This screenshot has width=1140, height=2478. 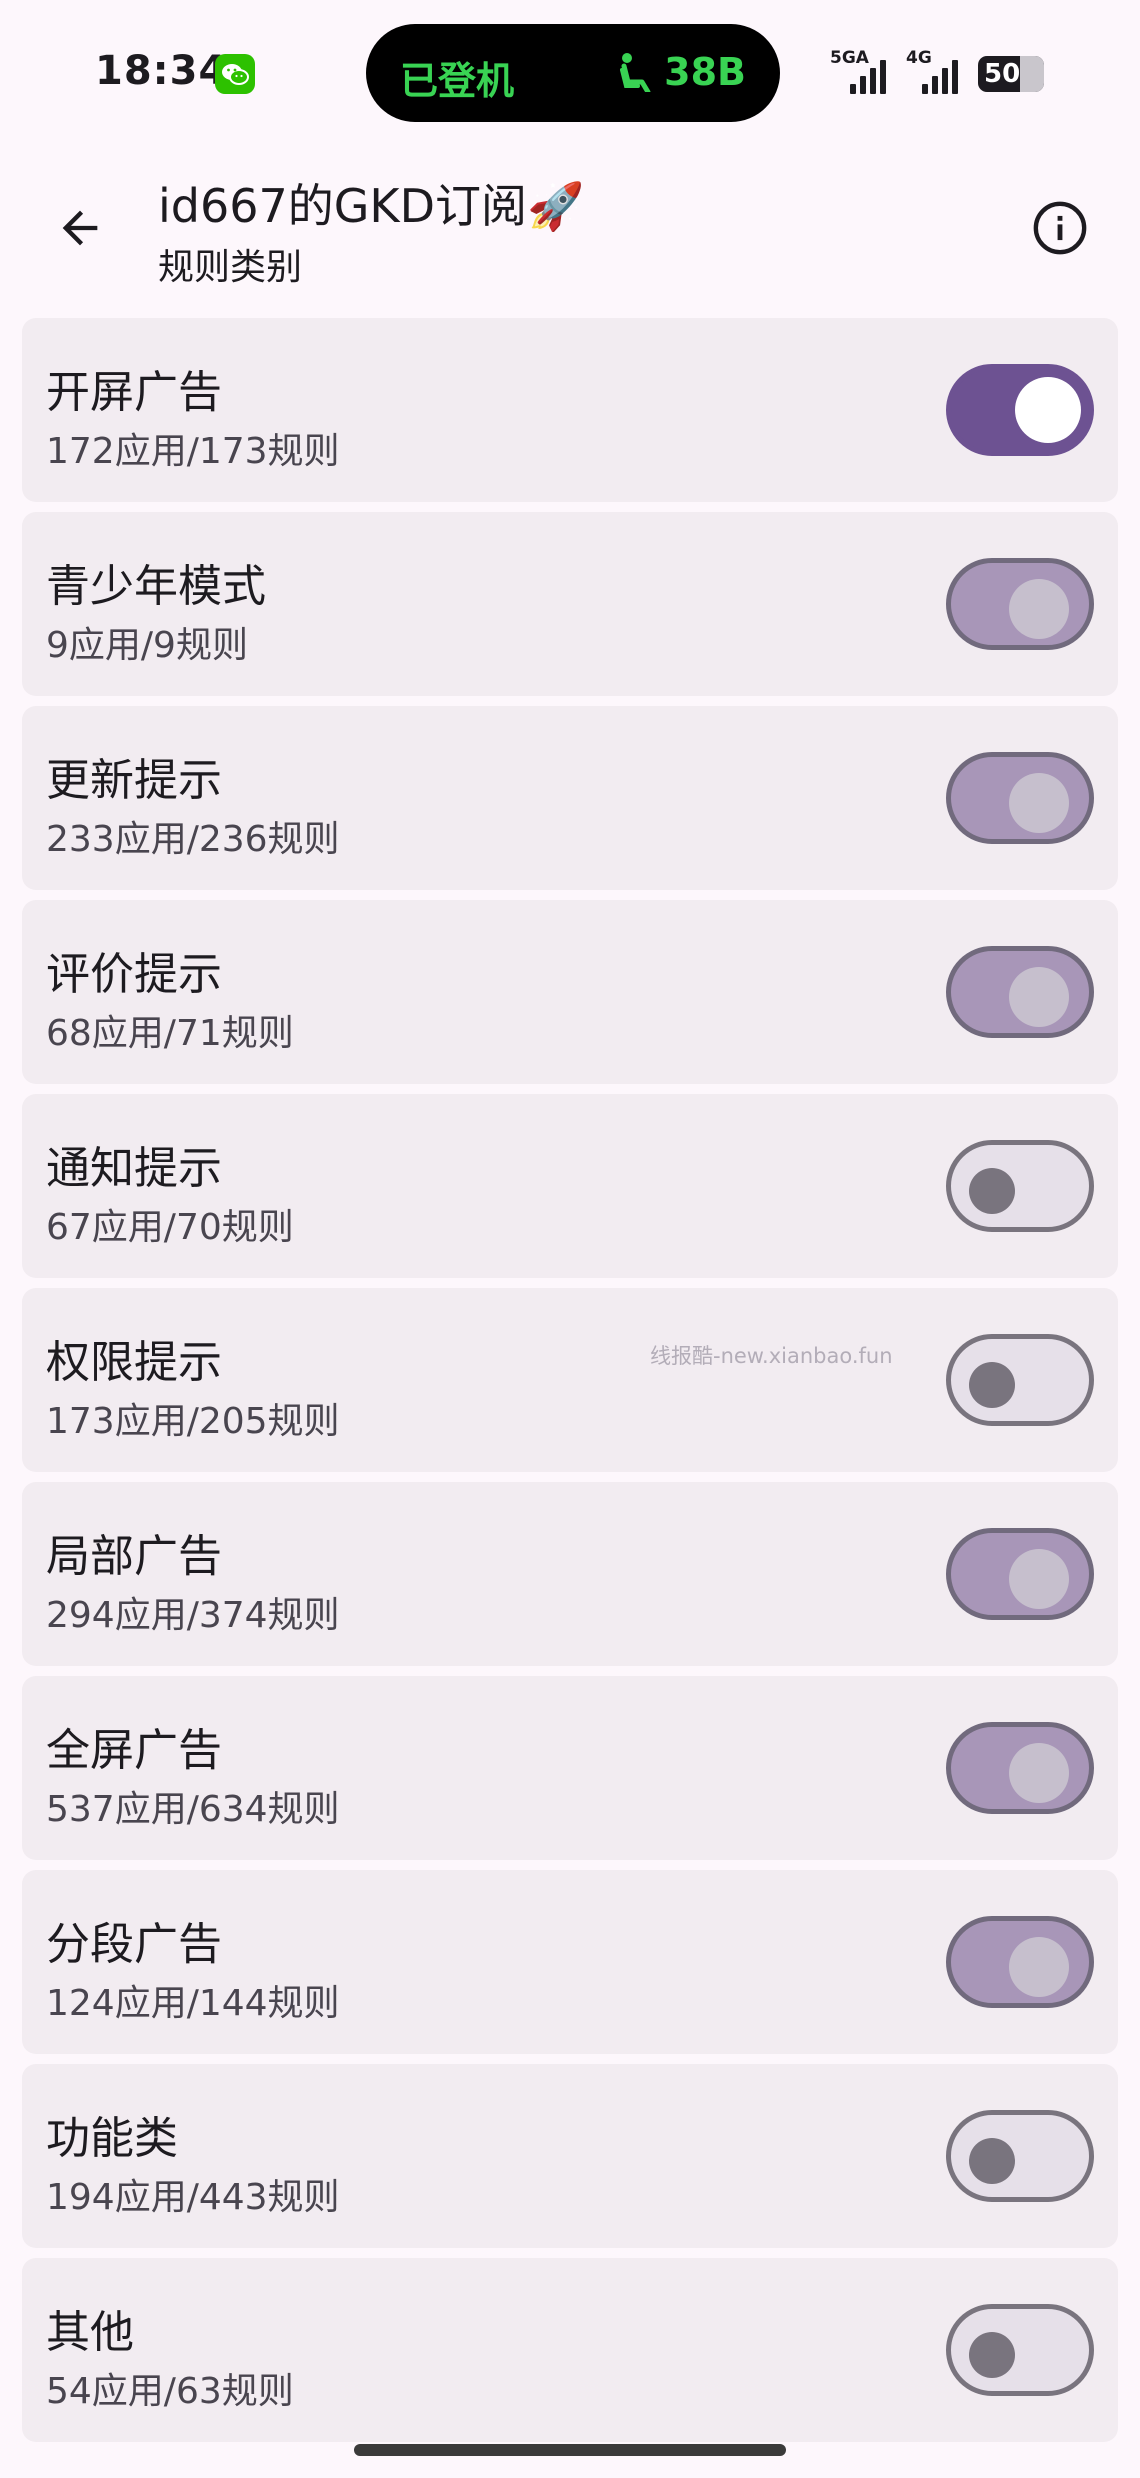 I want to click on rule-count: 68应用/71规则, so click(x=170, y=1033).